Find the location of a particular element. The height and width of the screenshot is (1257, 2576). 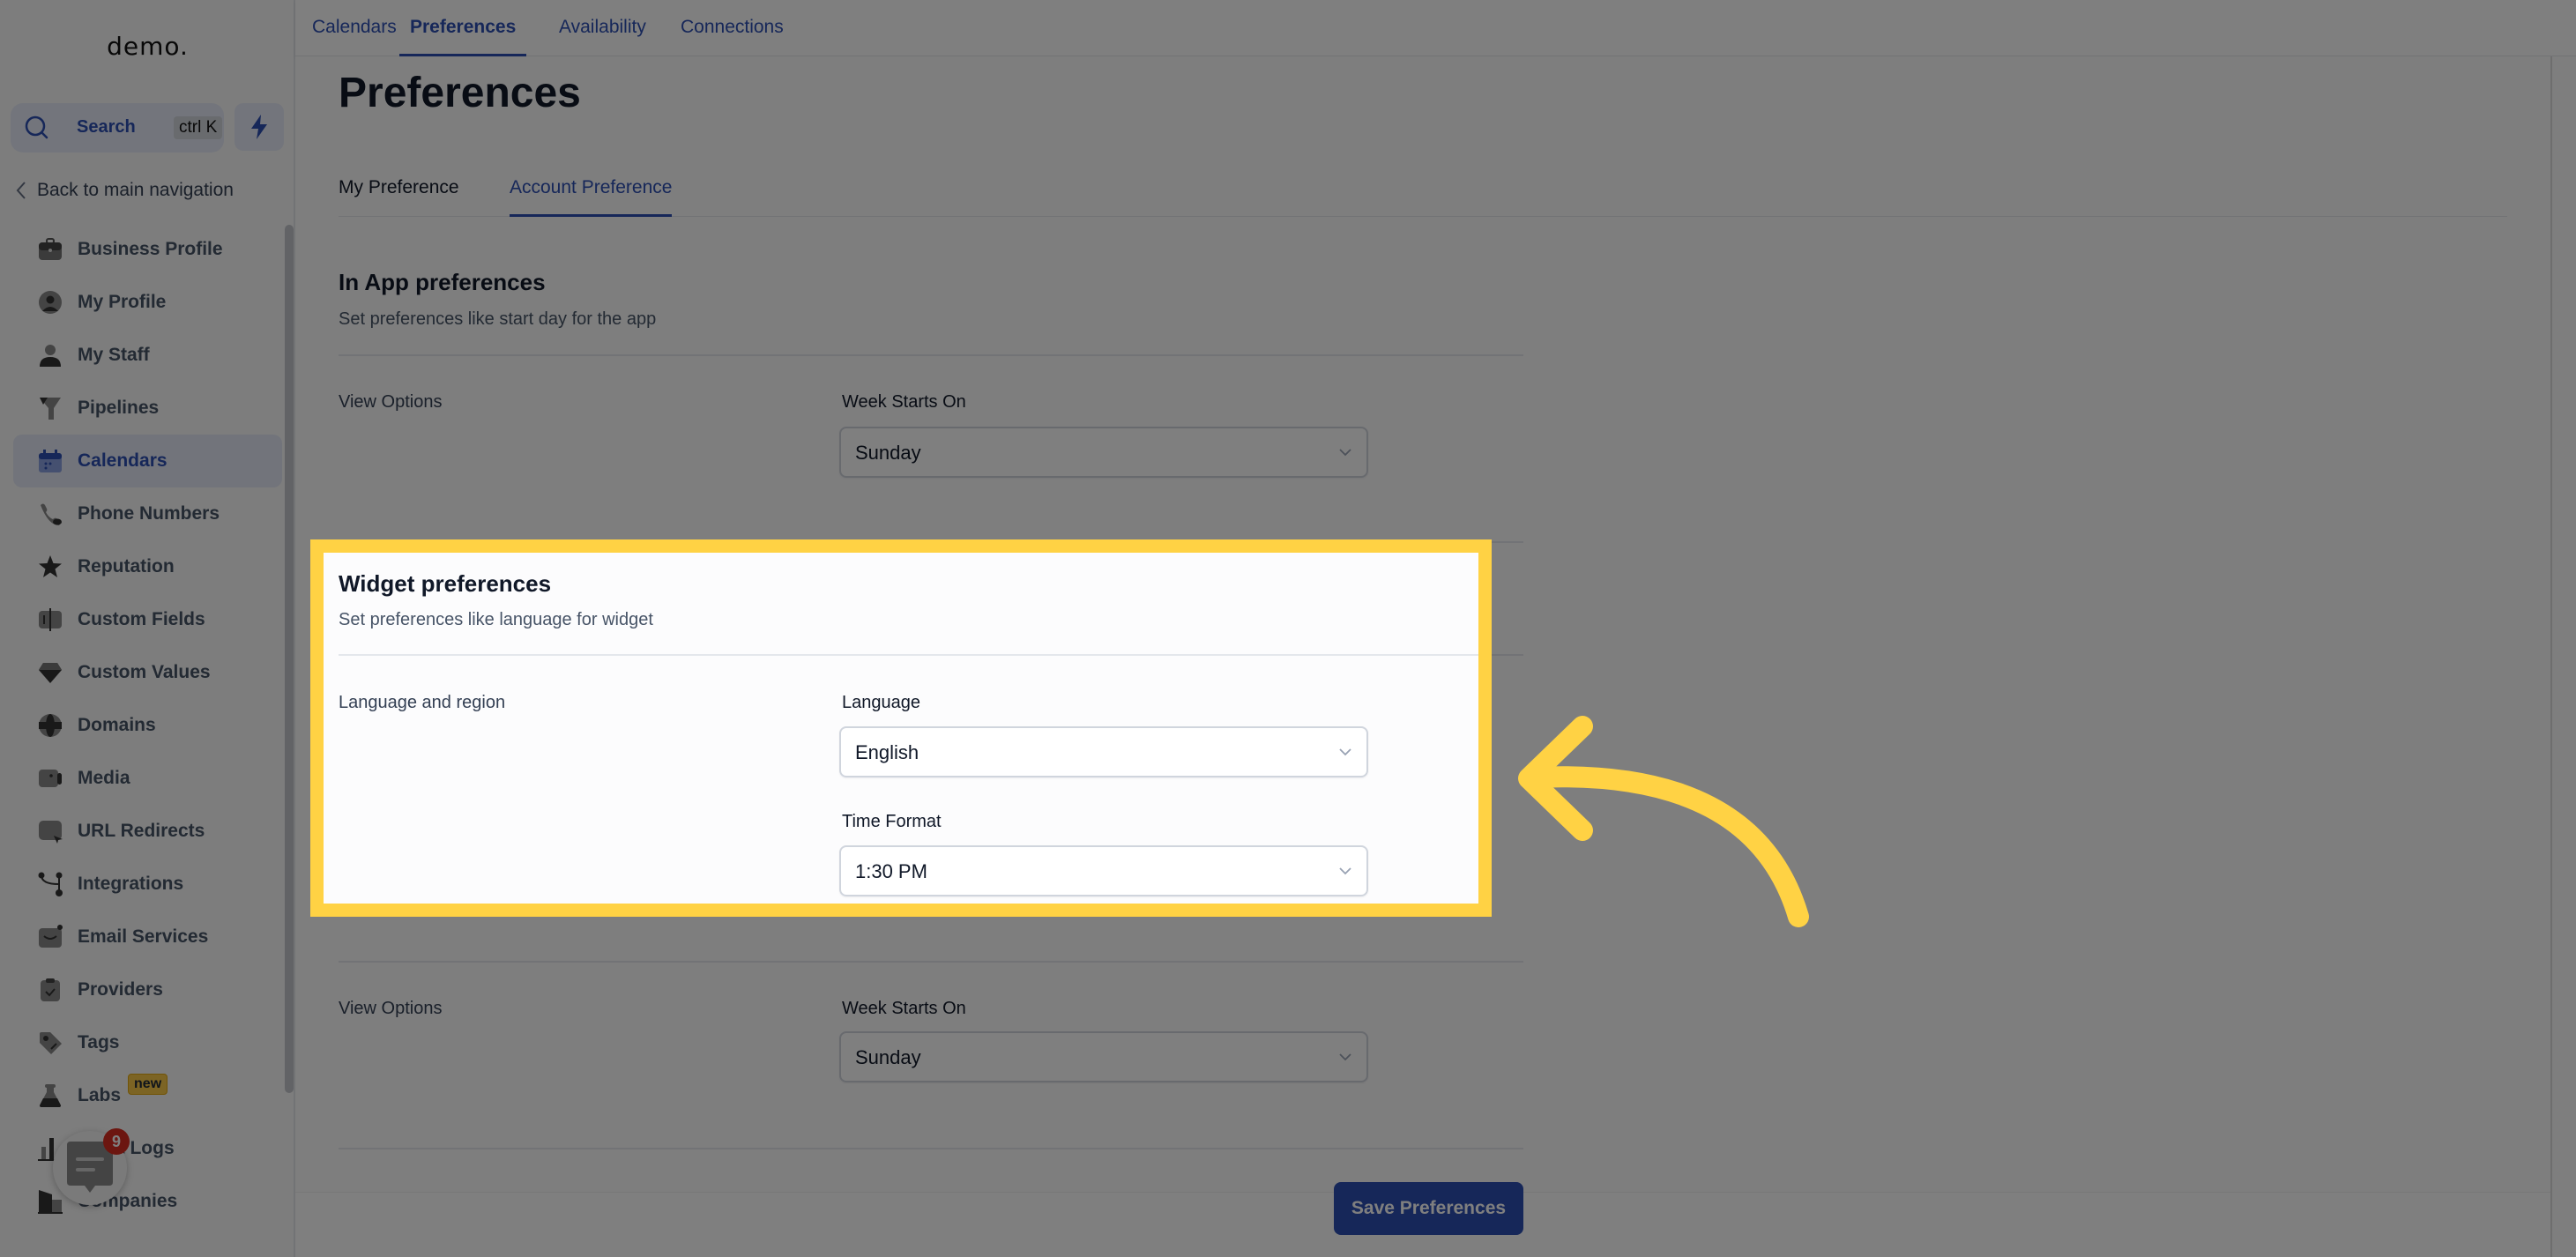

dim-overlay is located at coordinates (162, 729).